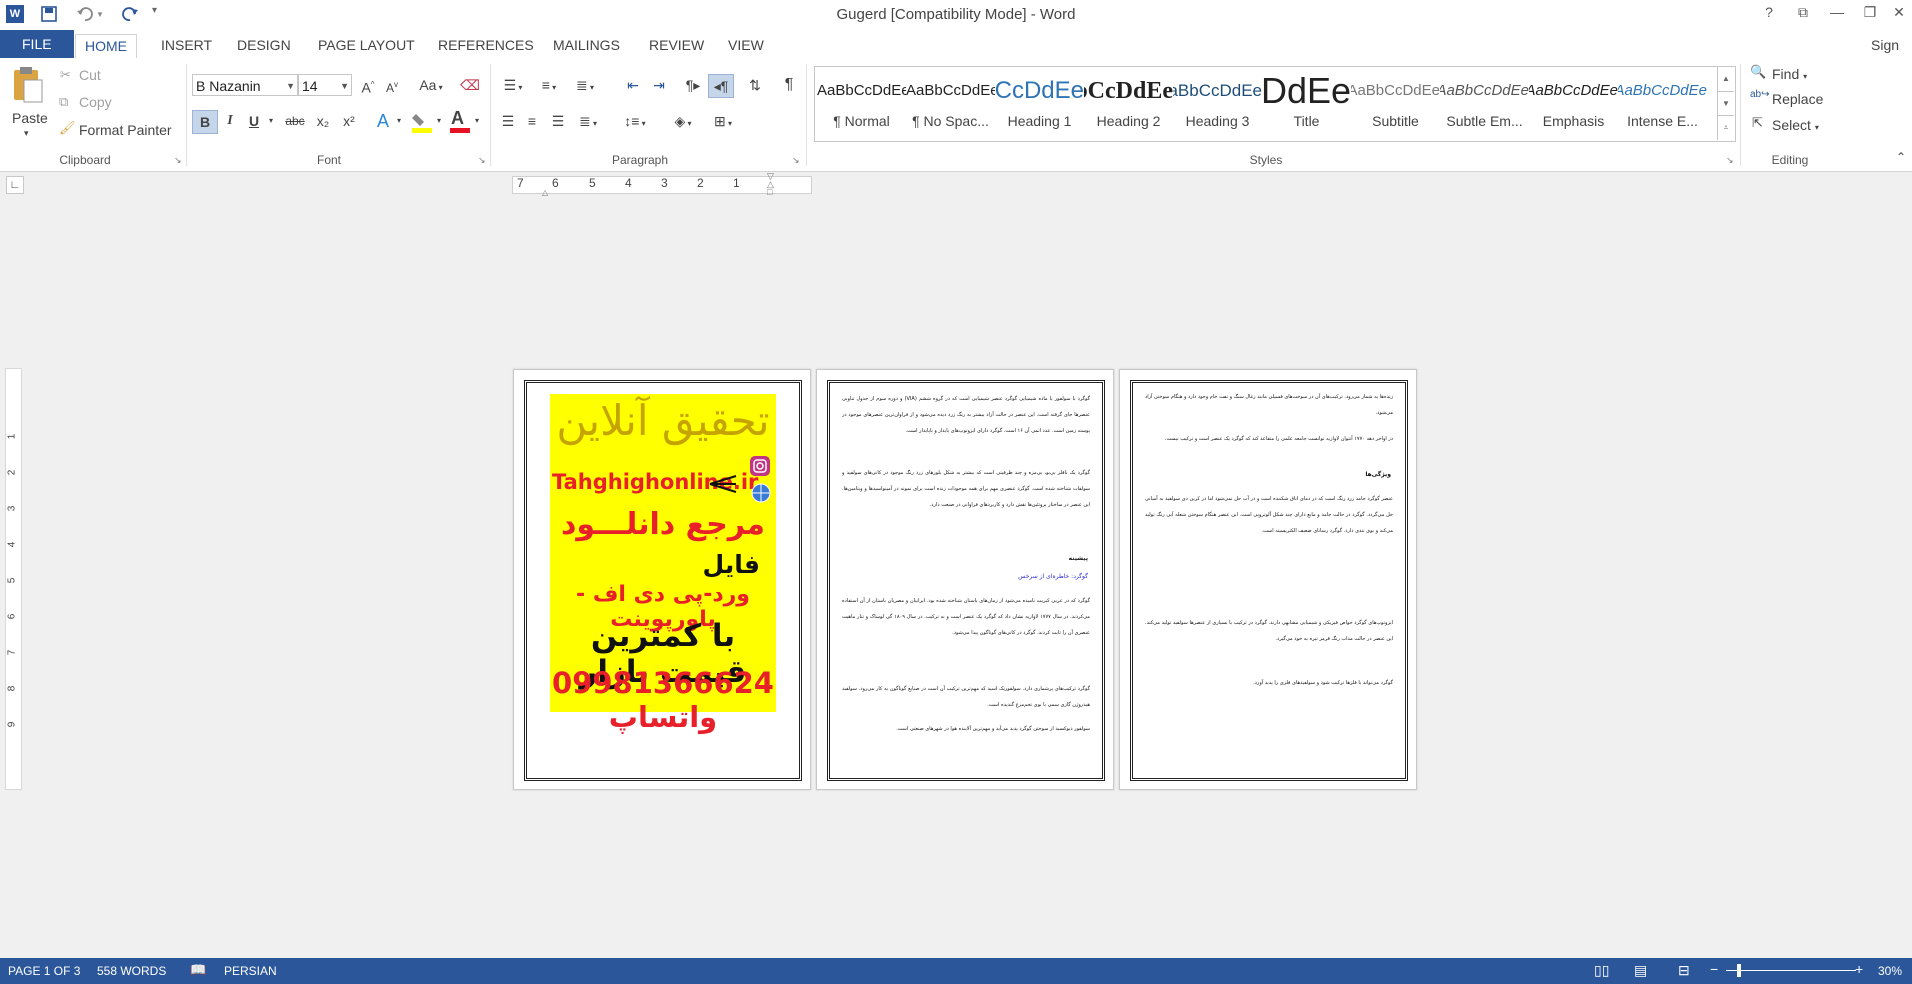 The height and width of the screenshot is (984, 1912). I want to click on bold-button: B, so click(205, 122).